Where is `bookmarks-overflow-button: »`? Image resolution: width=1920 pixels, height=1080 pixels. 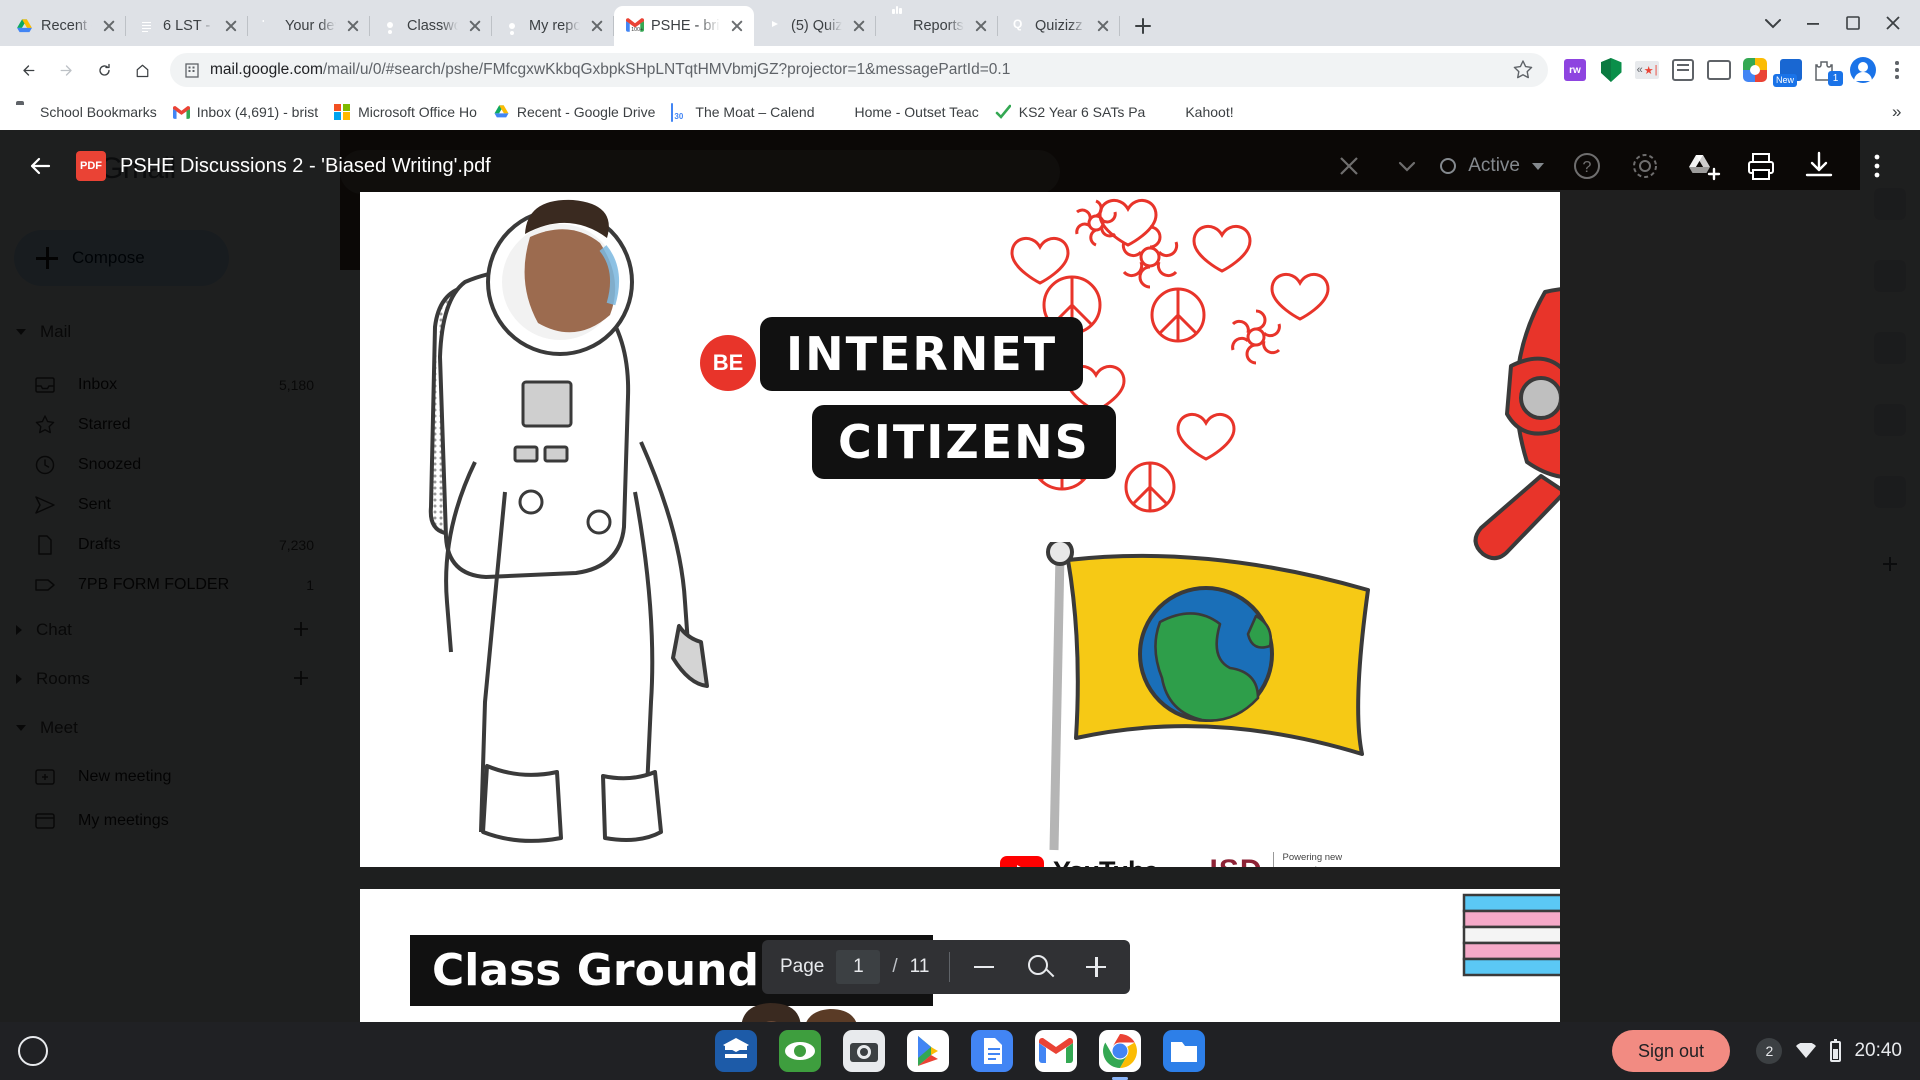
bookmarks-overflow-button: » is located at coordinates (1899, 112).